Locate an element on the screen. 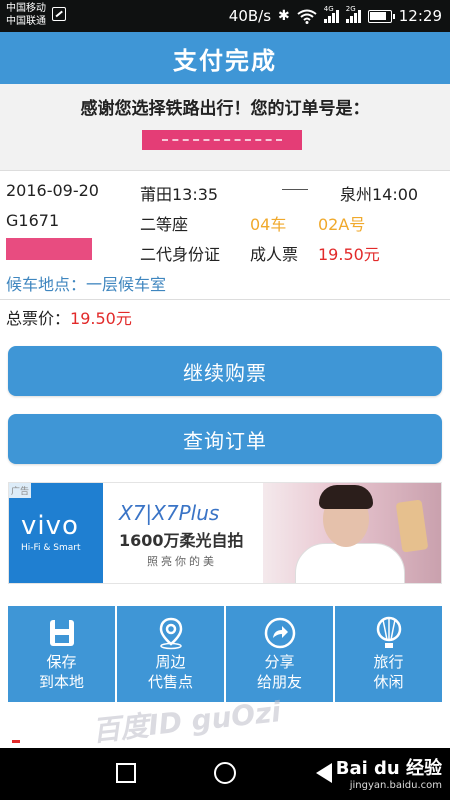 This screenshot has width=450, height=800. back-icon is located at coordinates (324, 773).